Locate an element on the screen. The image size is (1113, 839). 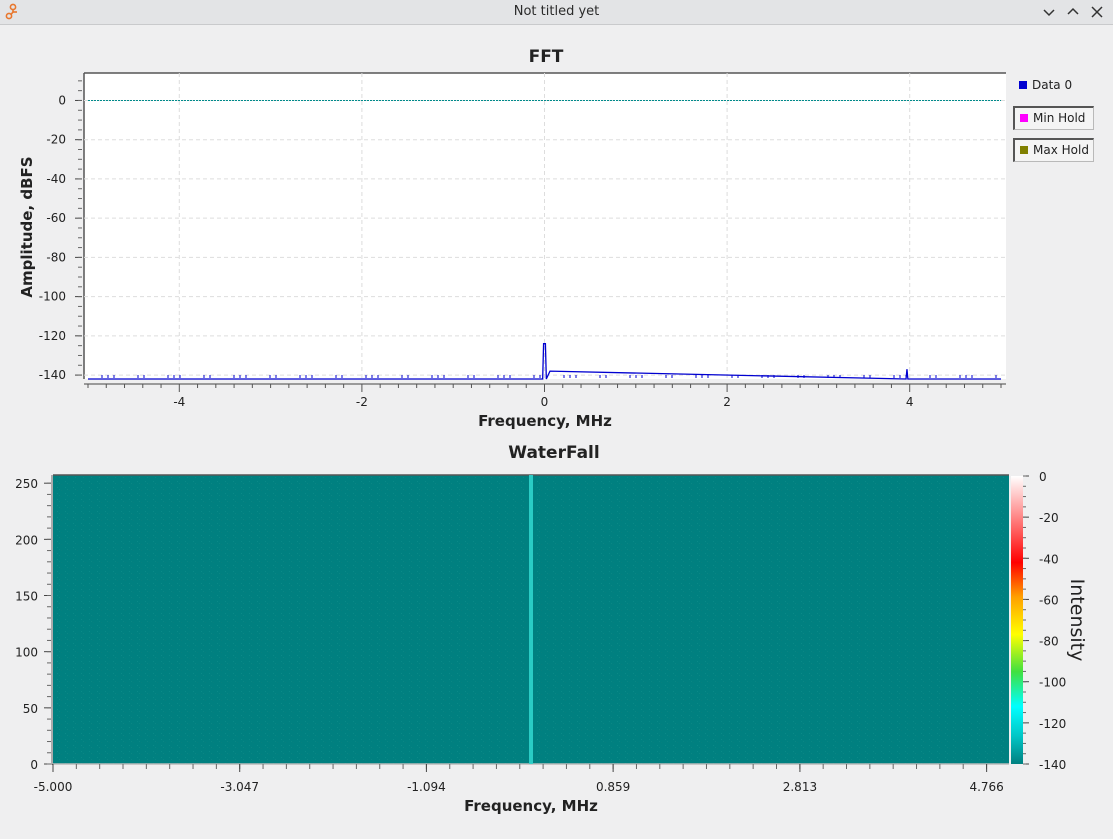
fft-y-tick-label: -80 is located at coordinates (56, 257).